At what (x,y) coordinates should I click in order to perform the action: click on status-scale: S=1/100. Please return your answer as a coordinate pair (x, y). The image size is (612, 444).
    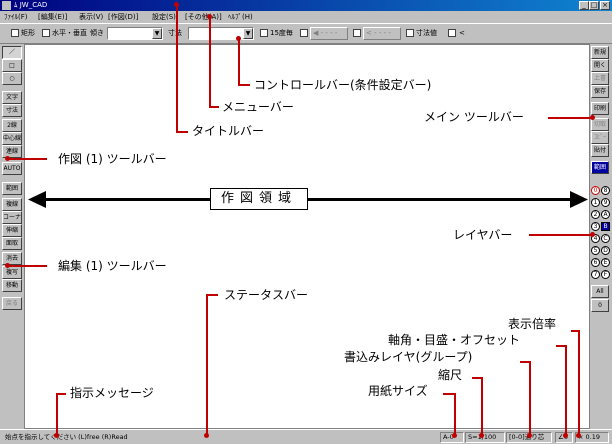
    Looking at the image, I should click on (485, 437).